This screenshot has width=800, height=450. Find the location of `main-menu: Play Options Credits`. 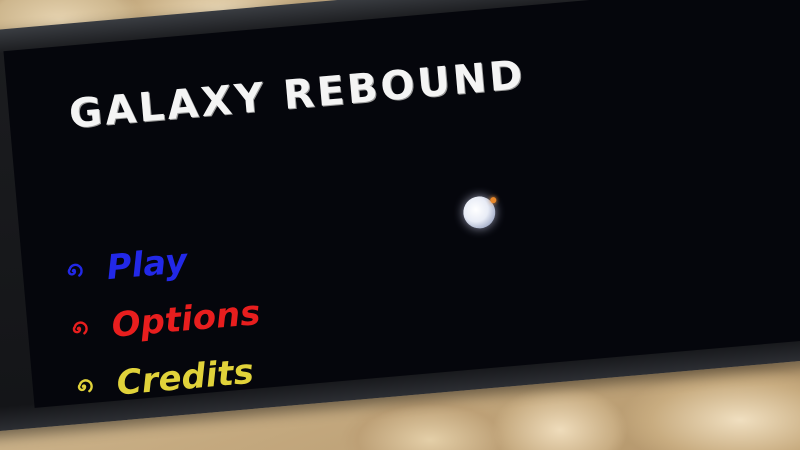

main-menu: Play Options Credits is located at coordinates (163, 317).